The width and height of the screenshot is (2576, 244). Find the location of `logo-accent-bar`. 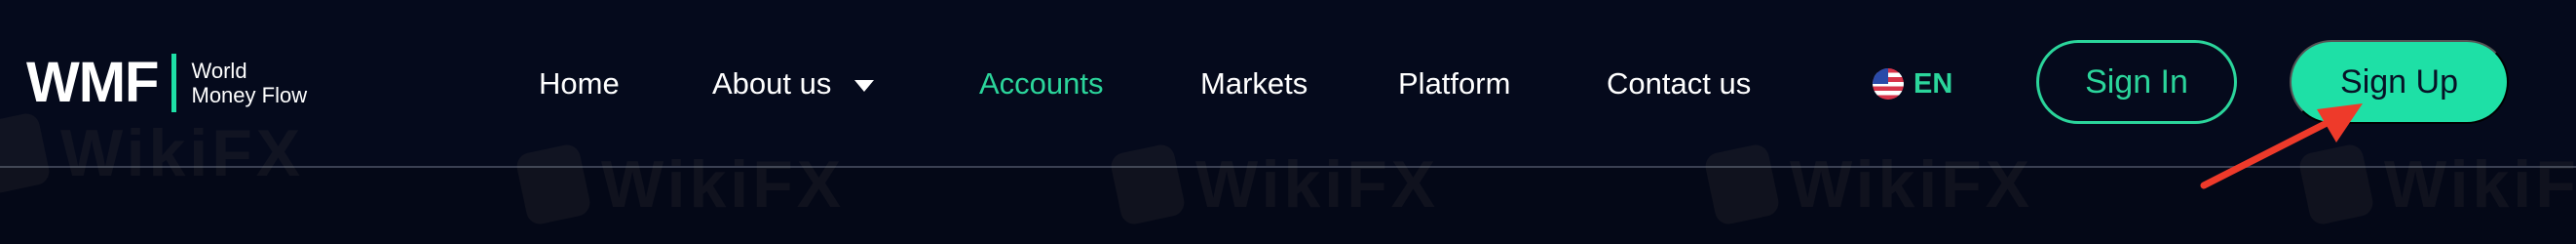

logo-accent-bar is located at coordinates (173, 83).